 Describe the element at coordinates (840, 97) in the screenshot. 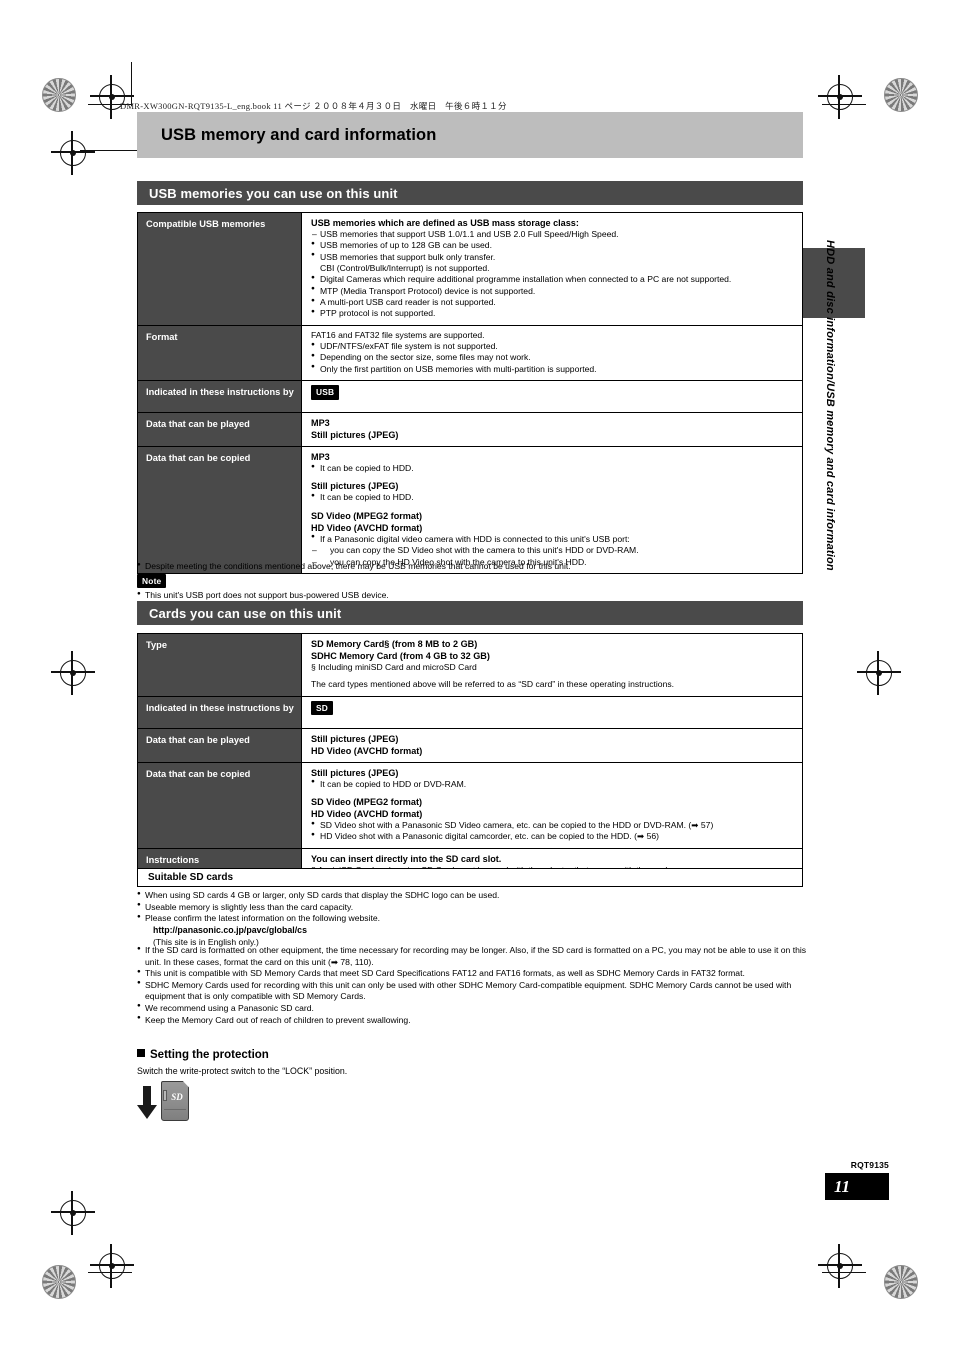

I see `registration-target-top-right` at that location.